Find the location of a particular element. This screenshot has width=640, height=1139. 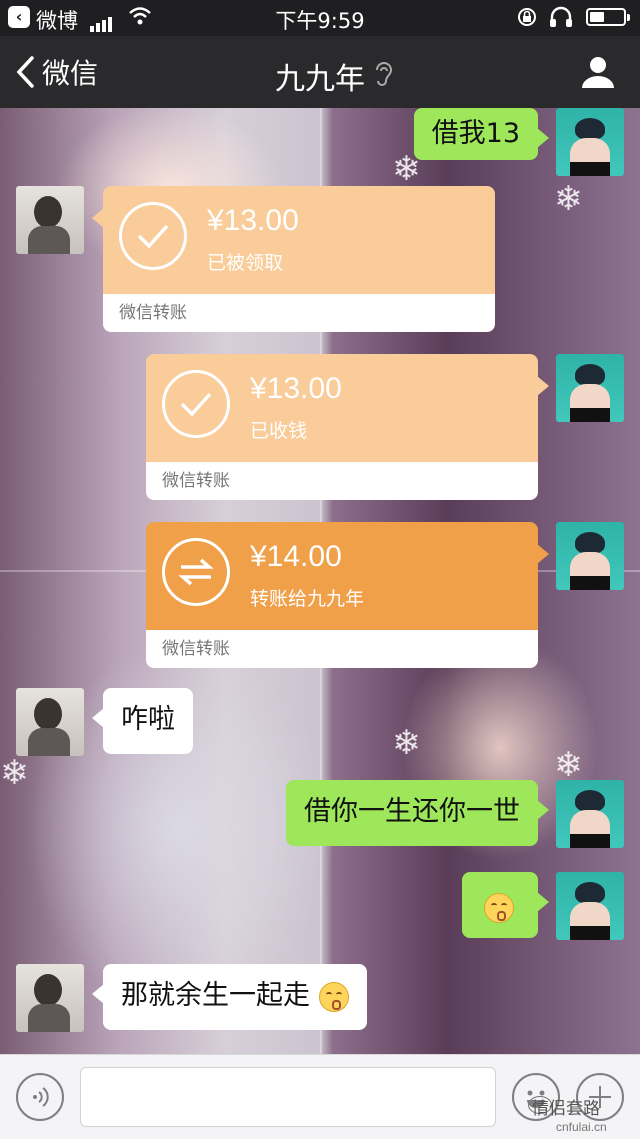

transfer-card: ¥13.00 已被领取 微信转账 is located at coordinates (293, 259).